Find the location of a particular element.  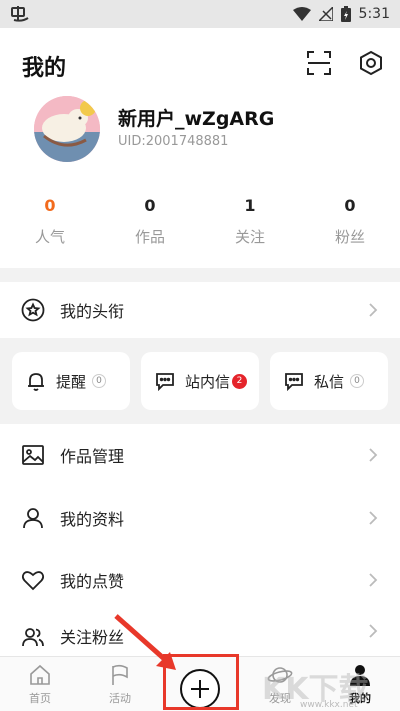

stat-following: 1 关注 is located at coordinates (250, 221).